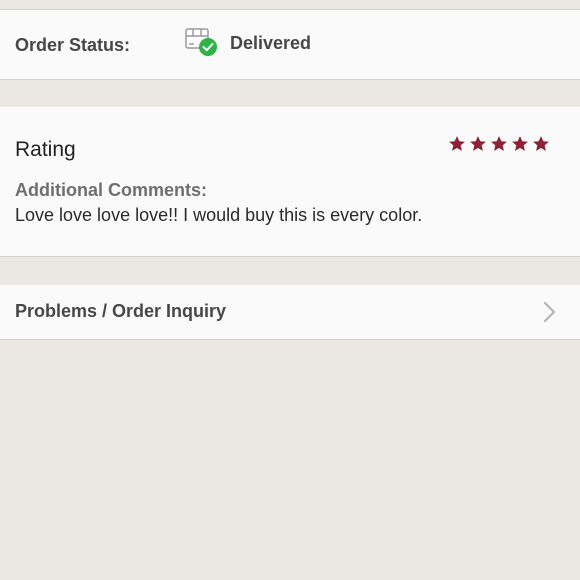 Image resolution: width=580 pixels, height=580 pixels. I want to click on order-inquiry-row: Problems / Order Inquiry, so click(290, 312).